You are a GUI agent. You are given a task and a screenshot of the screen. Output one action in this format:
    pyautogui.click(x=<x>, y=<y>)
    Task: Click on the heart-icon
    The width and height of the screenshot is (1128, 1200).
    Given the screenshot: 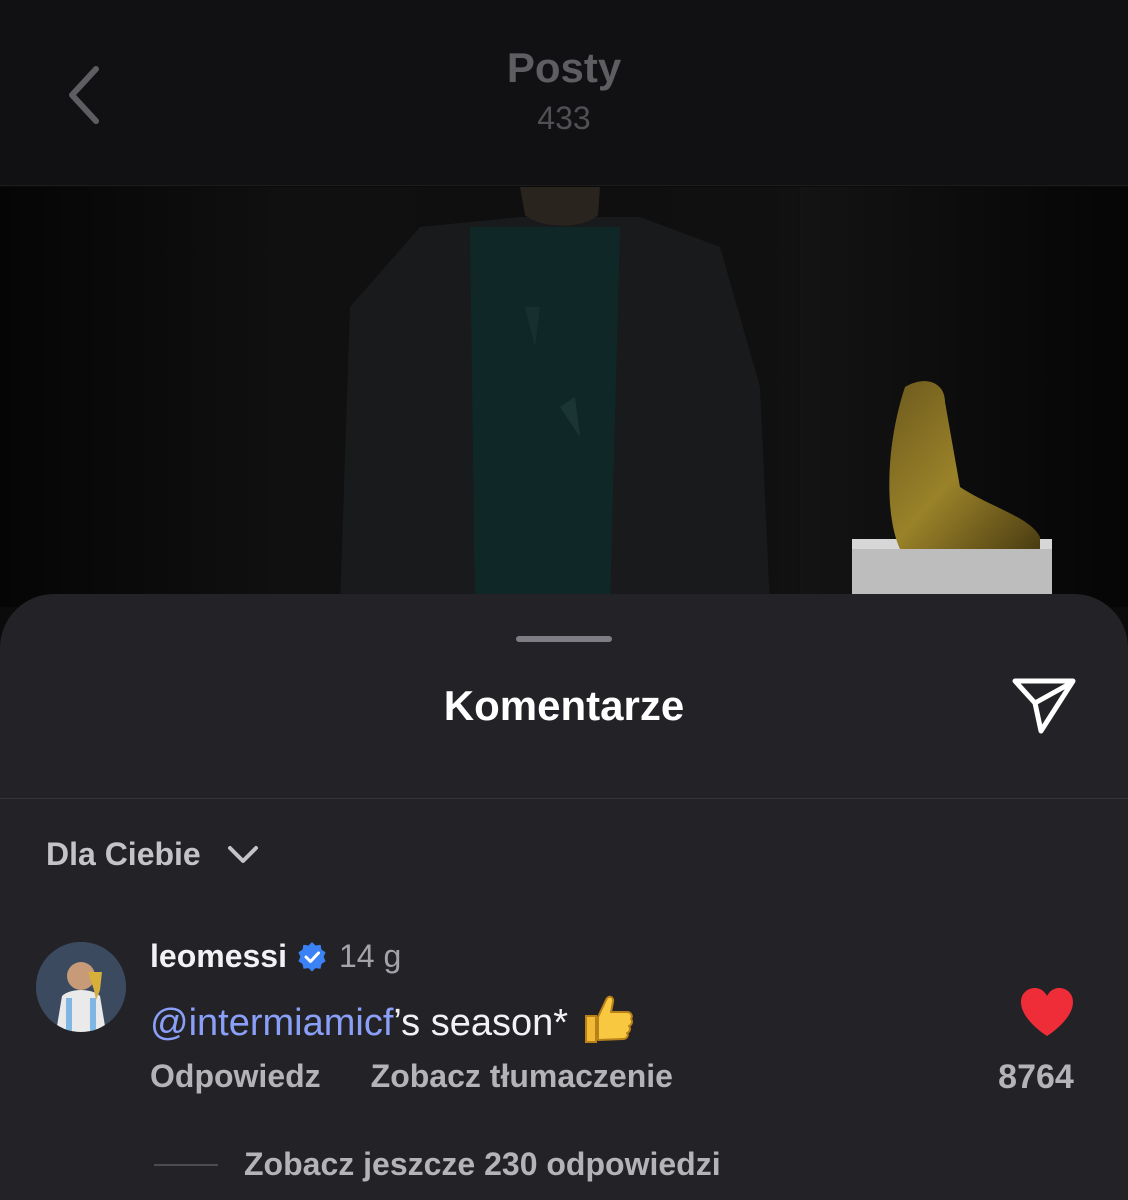 What is the action you would take?
    pyautogui.click(x=1047, y=1012)
    